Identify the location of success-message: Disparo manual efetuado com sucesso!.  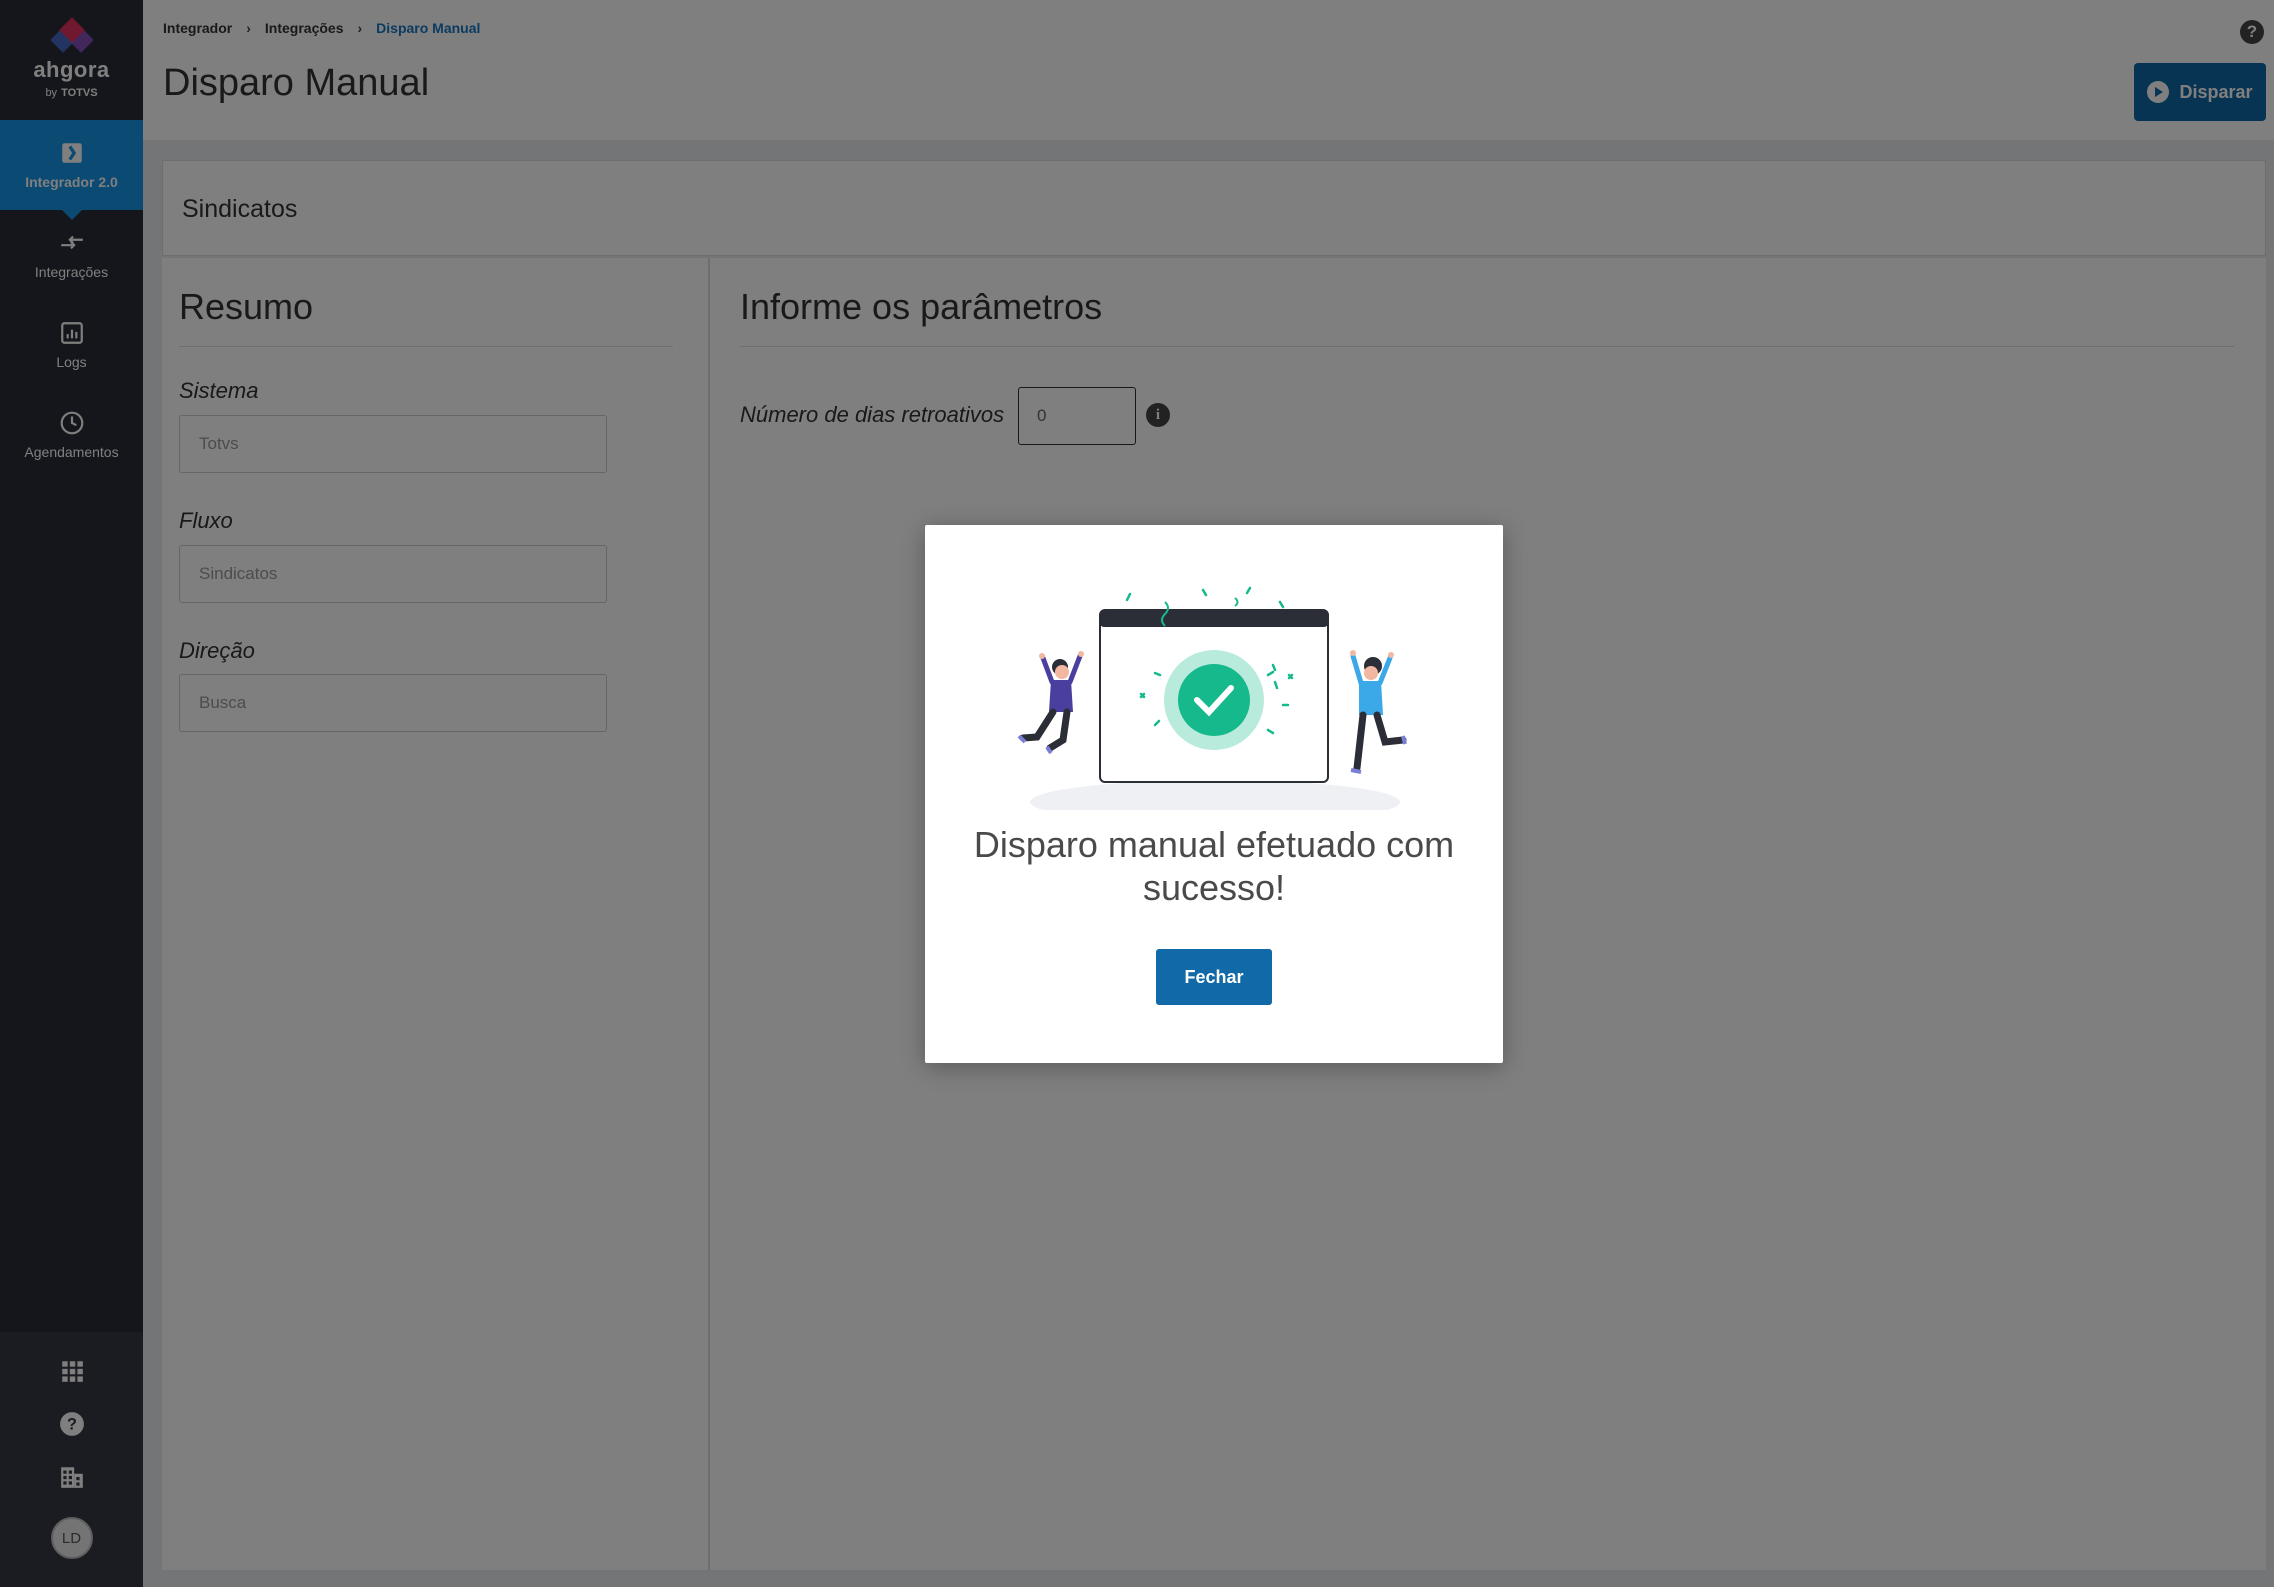
(1214, 866).